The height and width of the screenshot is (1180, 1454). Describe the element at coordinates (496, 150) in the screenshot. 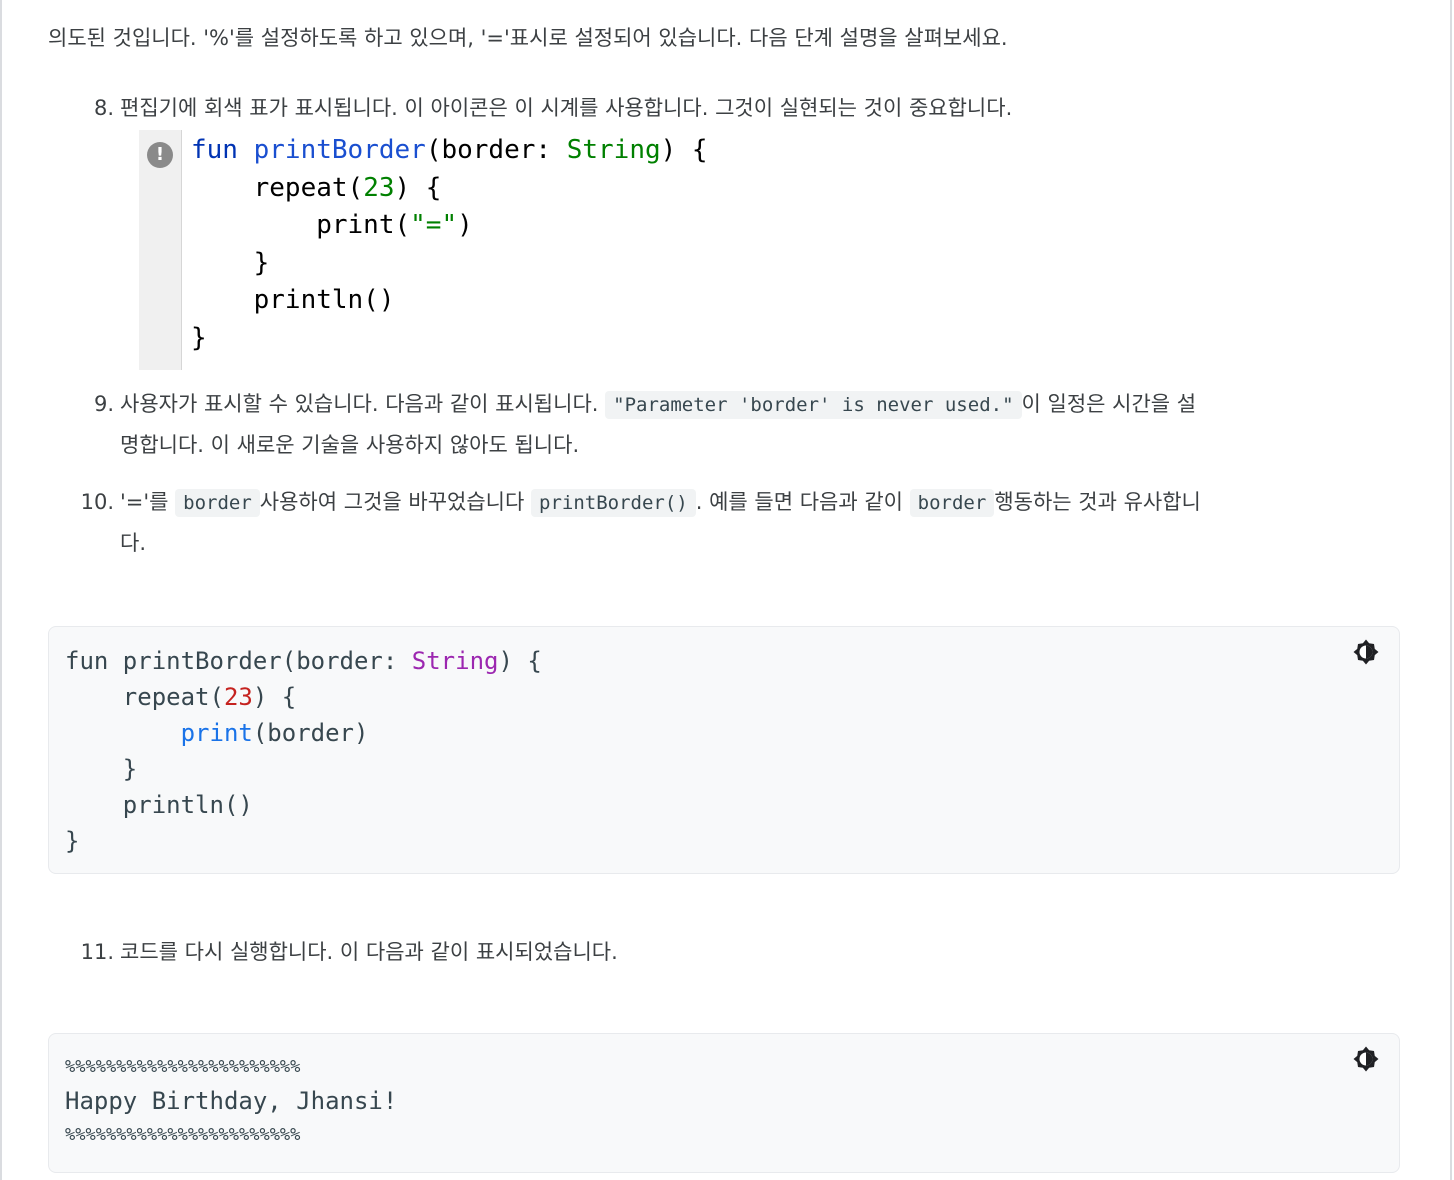

I see `code-token: (border:` at that location.